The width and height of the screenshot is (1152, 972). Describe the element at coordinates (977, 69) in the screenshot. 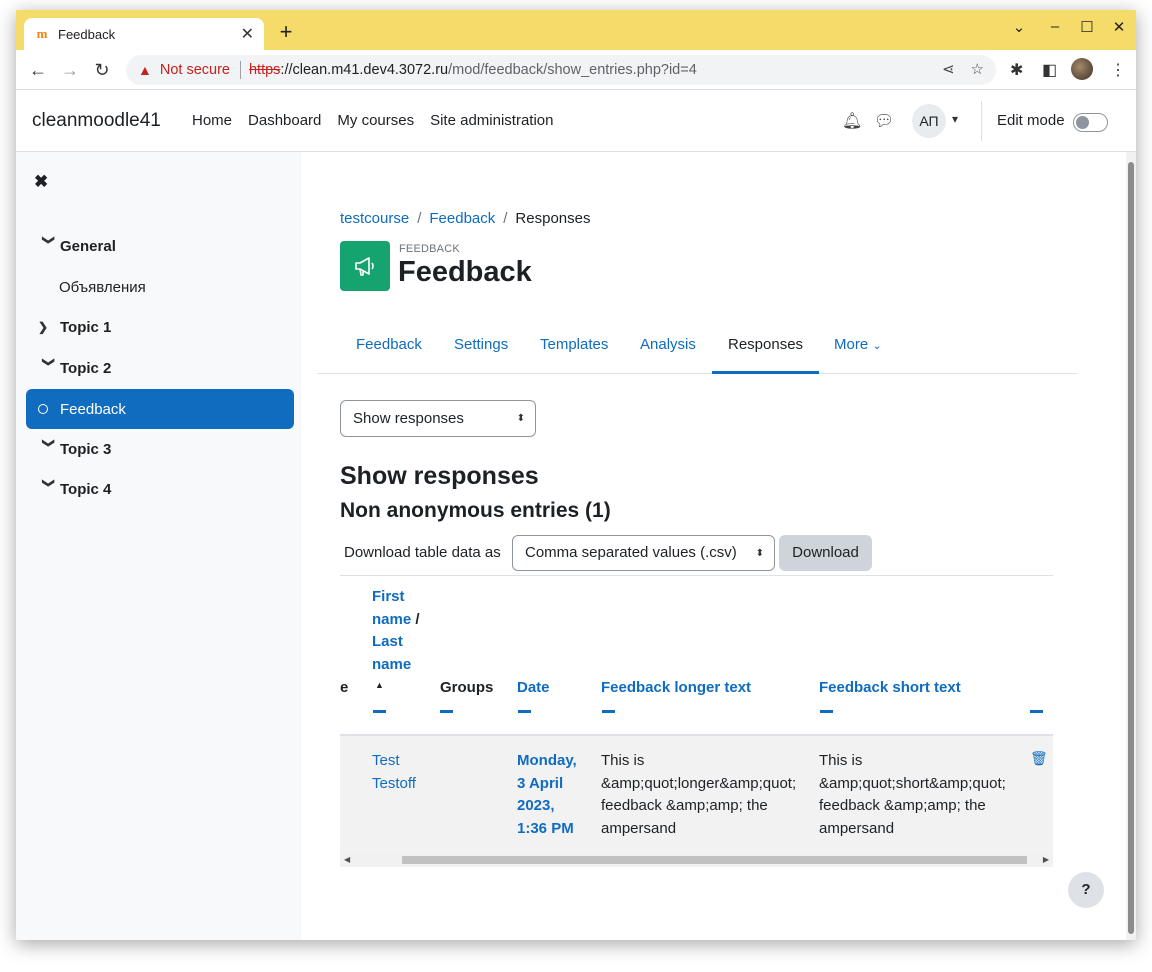

I see `bookmark-star-icon: ☆` at that location.